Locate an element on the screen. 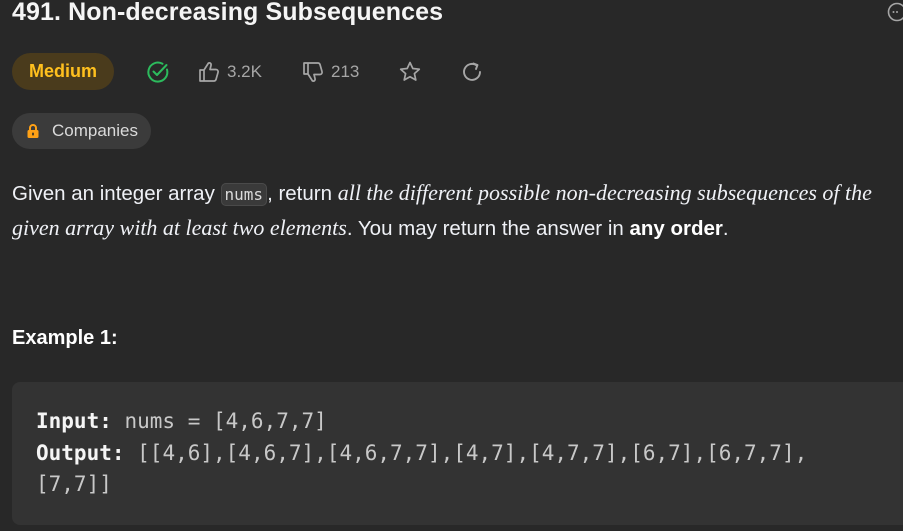 The width and height of the screenshot is (903, 531). desc-bold: any order is located at coordinates (676, 228).